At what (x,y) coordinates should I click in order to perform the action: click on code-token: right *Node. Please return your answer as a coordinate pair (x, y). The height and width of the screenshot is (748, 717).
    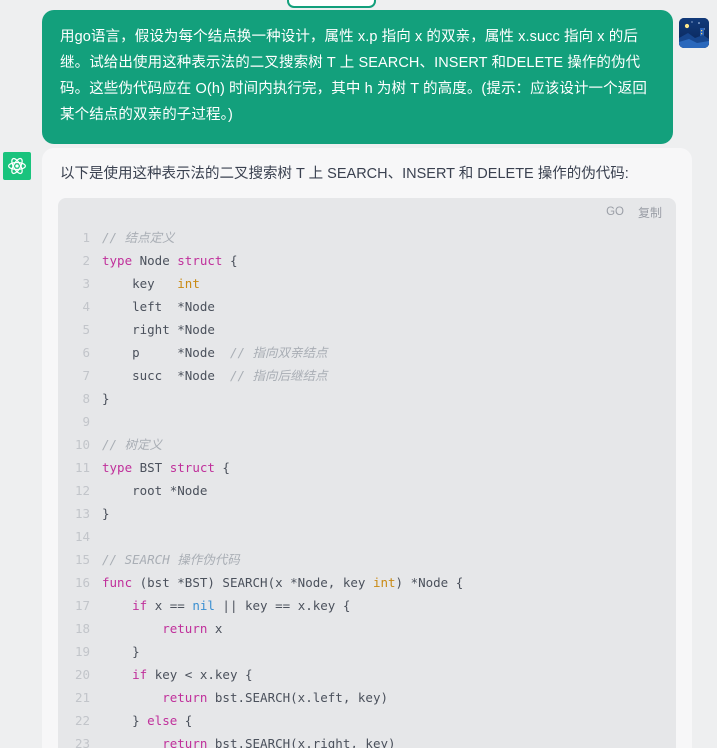
    Looking at the image, I should click on (158, 329).